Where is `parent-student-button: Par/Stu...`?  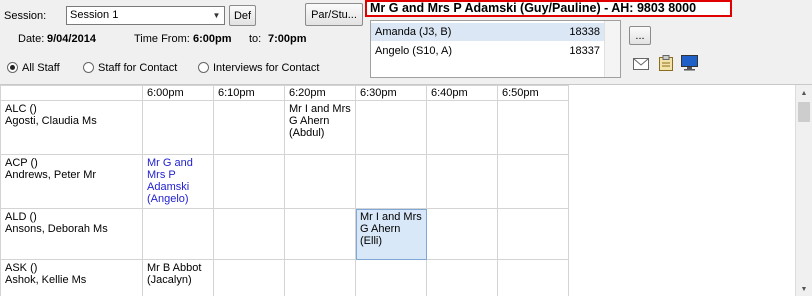
parent-student-button: Par/Stu... is located at coordinates (334, 14).